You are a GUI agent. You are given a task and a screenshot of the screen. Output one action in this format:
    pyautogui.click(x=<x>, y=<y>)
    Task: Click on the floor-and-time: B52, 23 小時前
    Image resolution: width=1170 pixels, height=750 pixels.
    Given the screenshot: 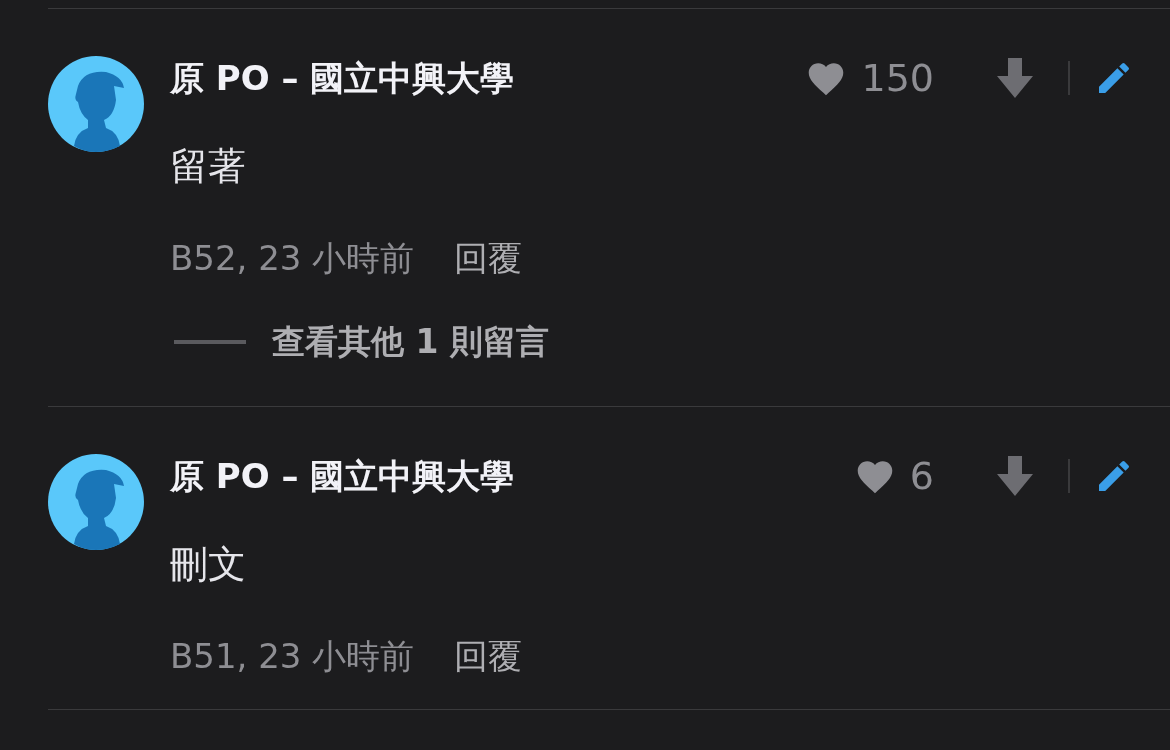 What is the action you would take?
    pyautogui.click(x=292, y=258)
    